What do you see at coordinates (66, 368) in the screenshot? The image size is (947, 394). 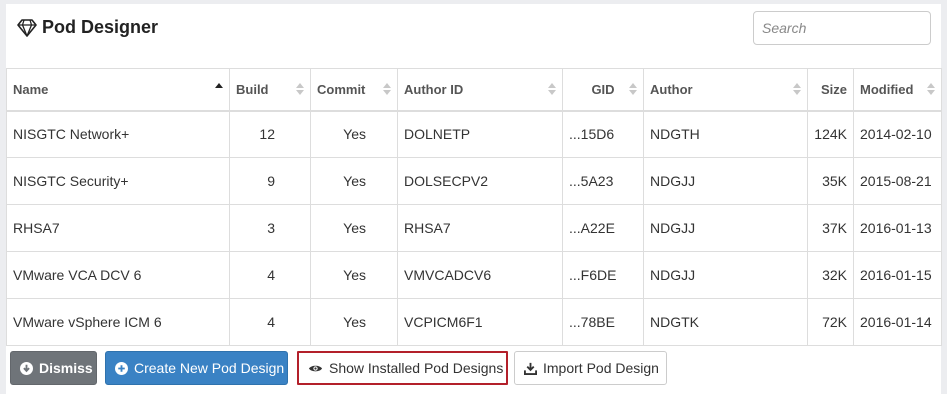 I see `dismiss-label: Dismiss` at bounding box center [66, 368].